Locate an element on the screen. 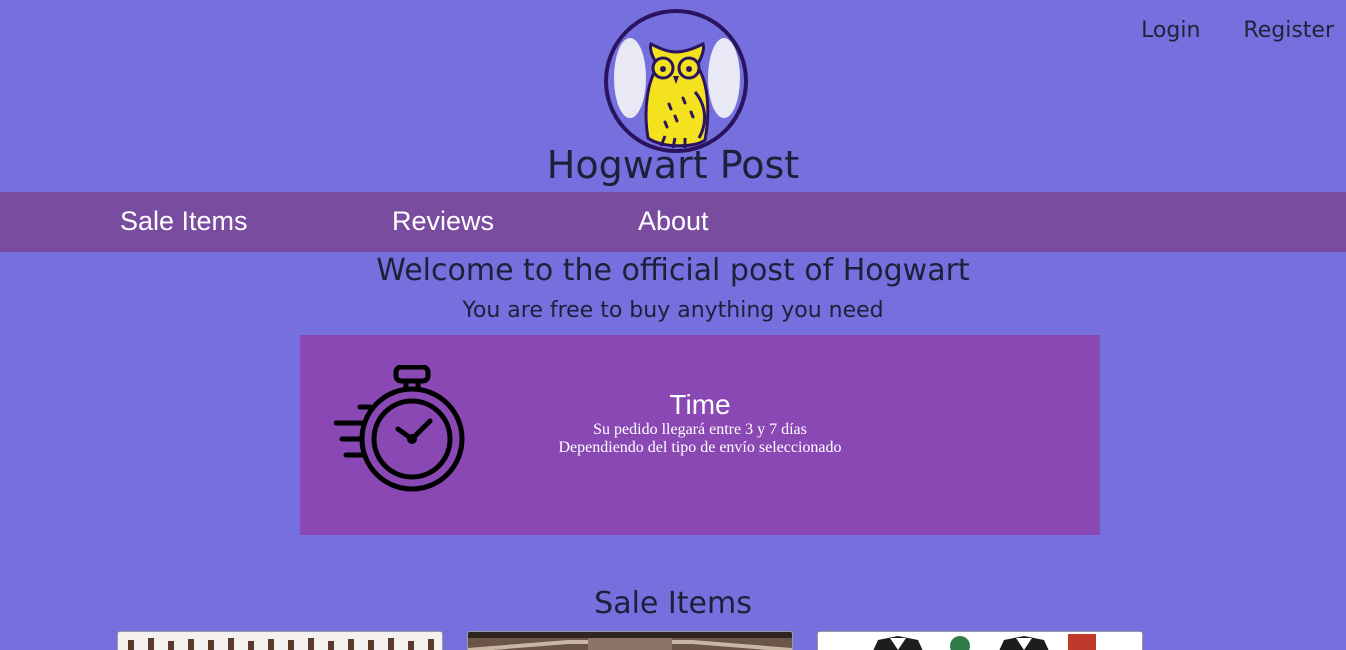 The height and width of the screenshot is (650, 1346). product-card-wood is located at coordinates (630, 640).